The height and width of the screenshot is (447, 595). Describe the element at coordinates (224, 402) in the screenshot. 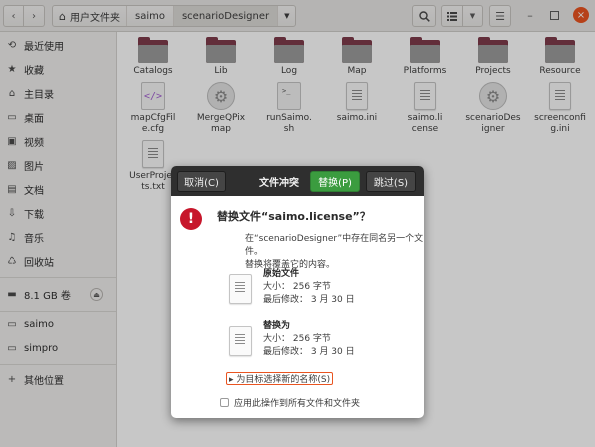

I see `apply-all-checkbox` at that location.